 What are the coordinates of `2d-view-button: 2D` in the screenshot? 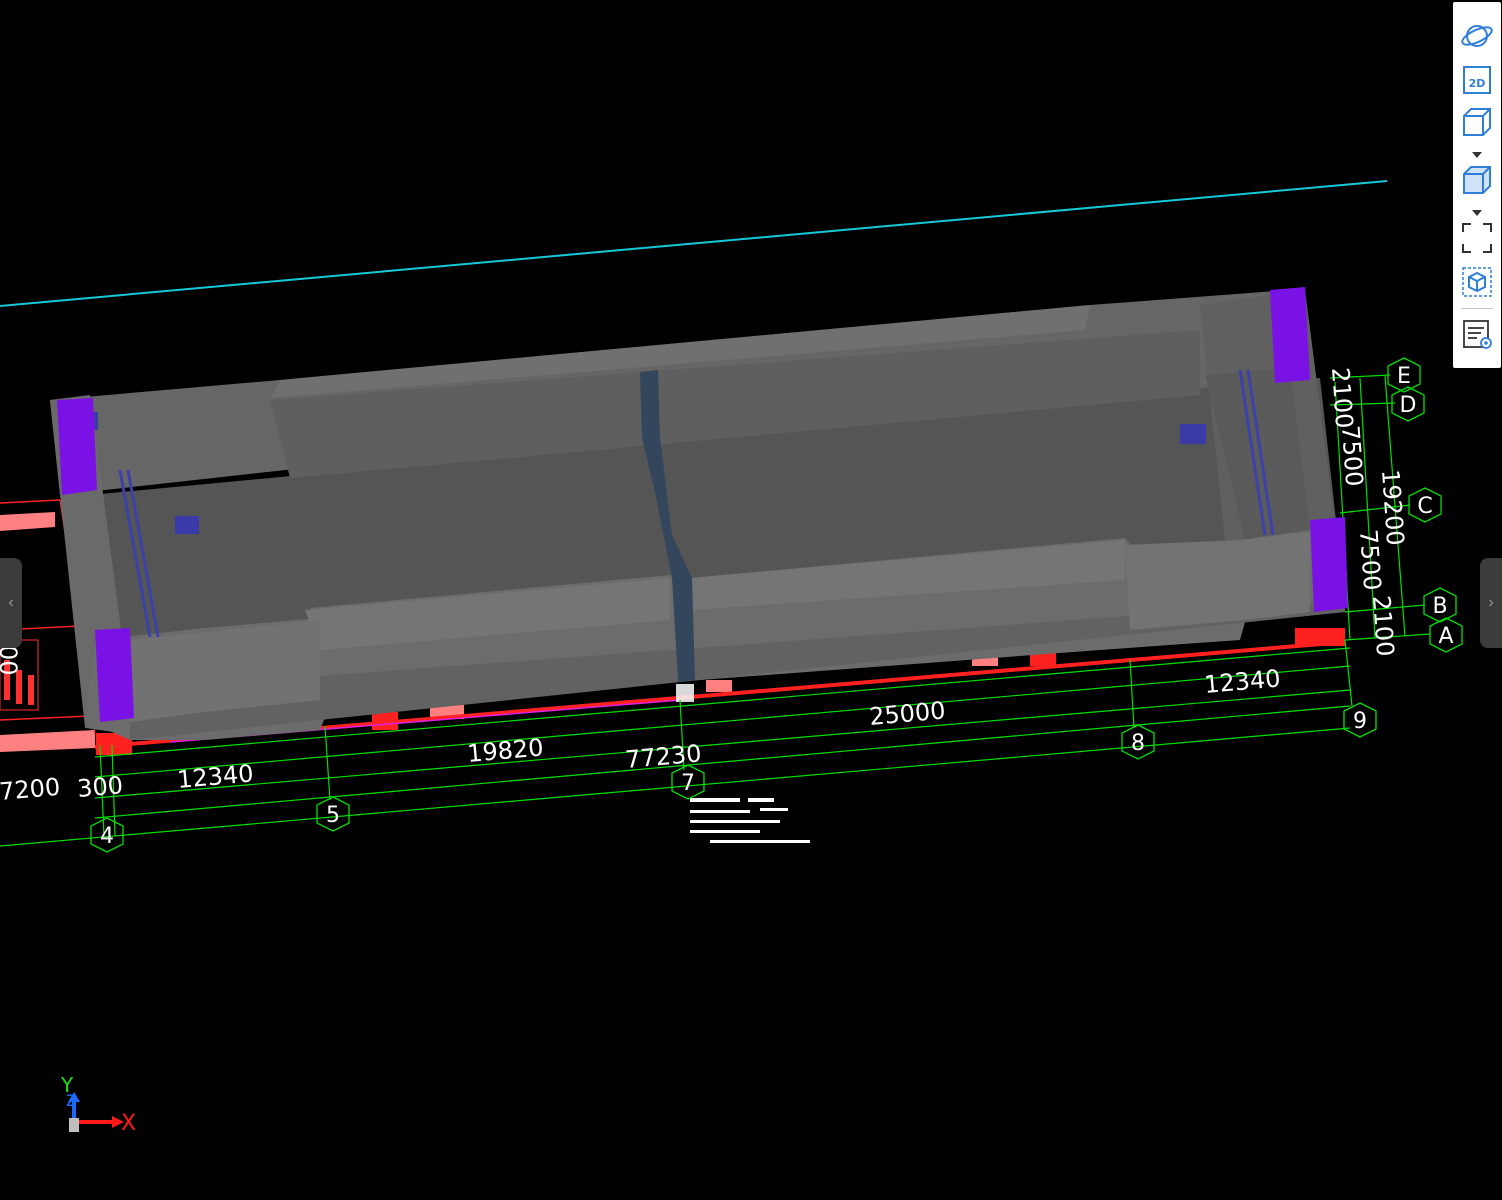 It's located at (1477, 80).